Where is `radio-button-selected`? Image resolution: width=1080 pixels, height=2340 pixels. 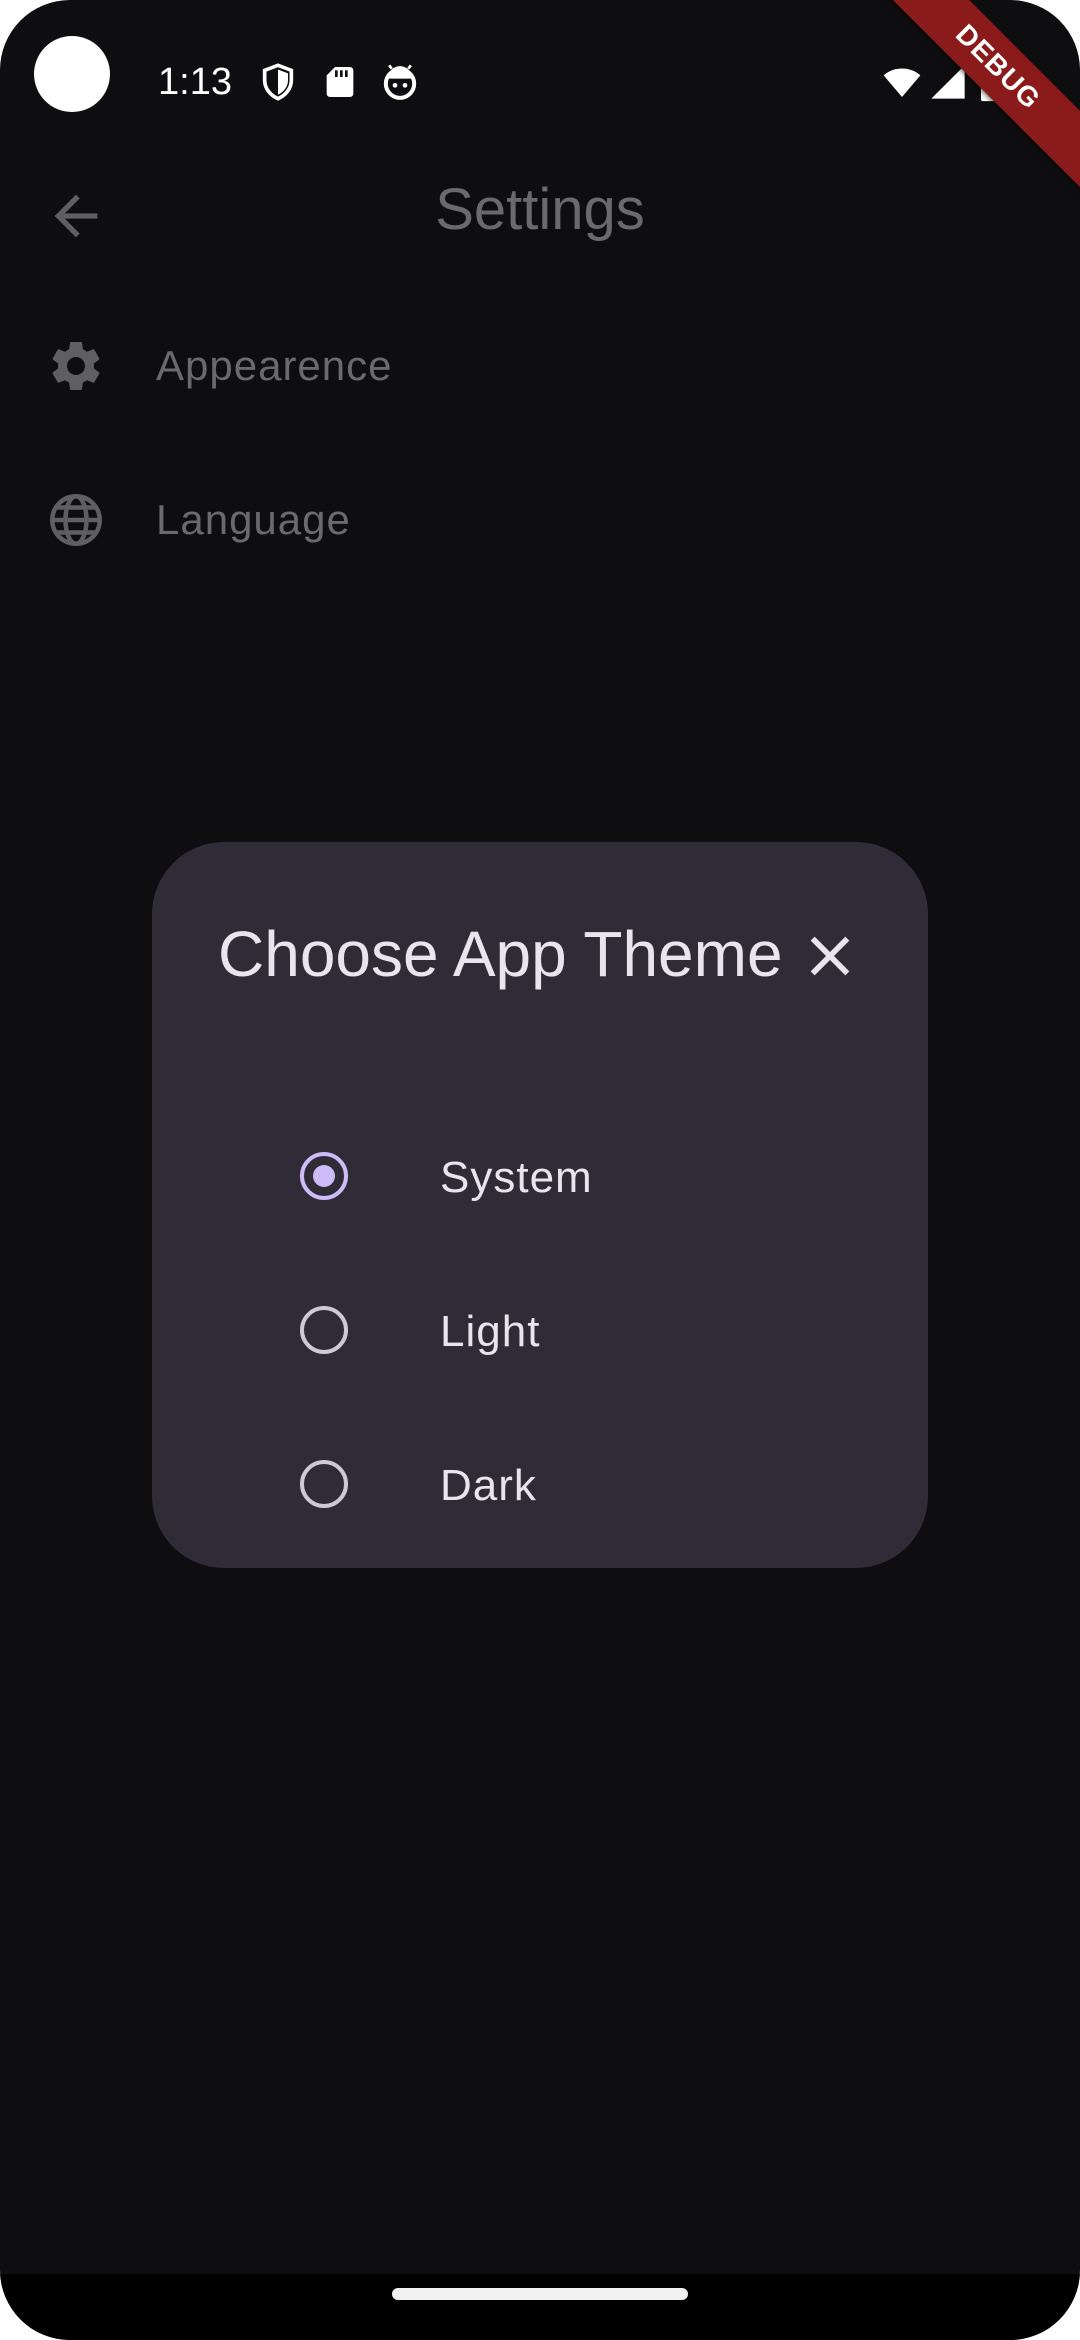
radio-button-selected is located at coordinates (324, 1176).